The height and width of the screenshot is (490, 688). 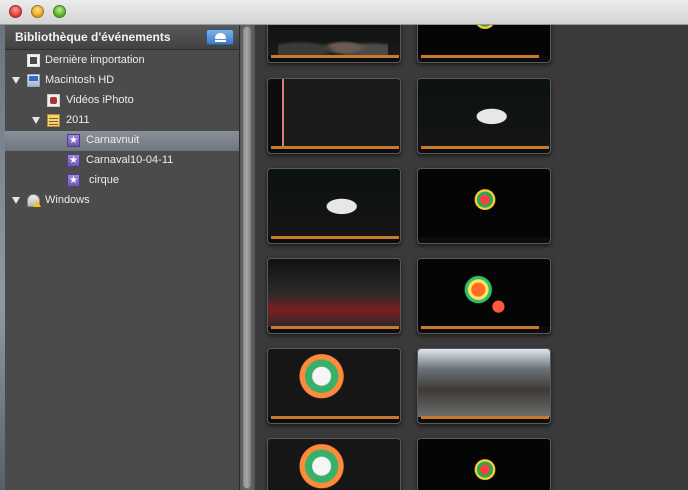 What do you see at coordinates (344, 12) in the screenshot?
I see `window-titlebar` at bounding box center [344, 12].